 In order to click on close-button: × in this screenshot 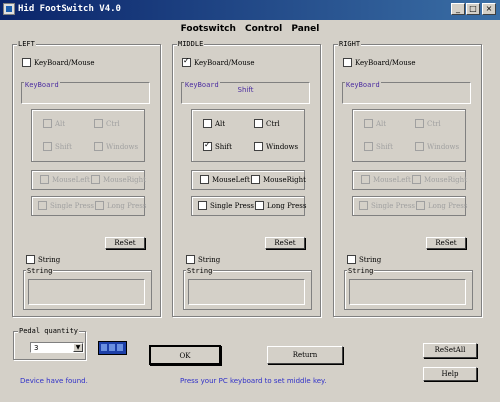, I will do `click(489, 9)`.